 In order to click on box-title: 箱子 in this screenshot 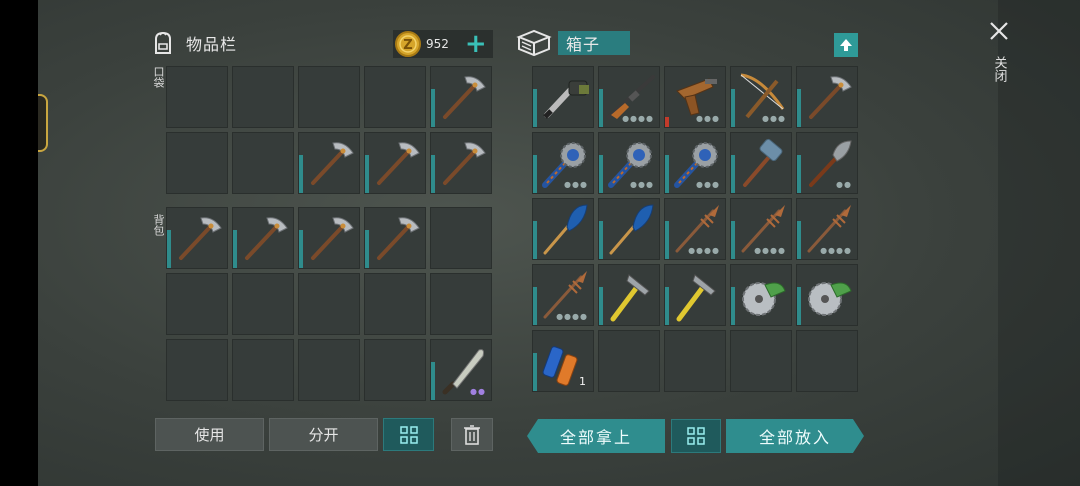, I will do `click(583, 44)`.